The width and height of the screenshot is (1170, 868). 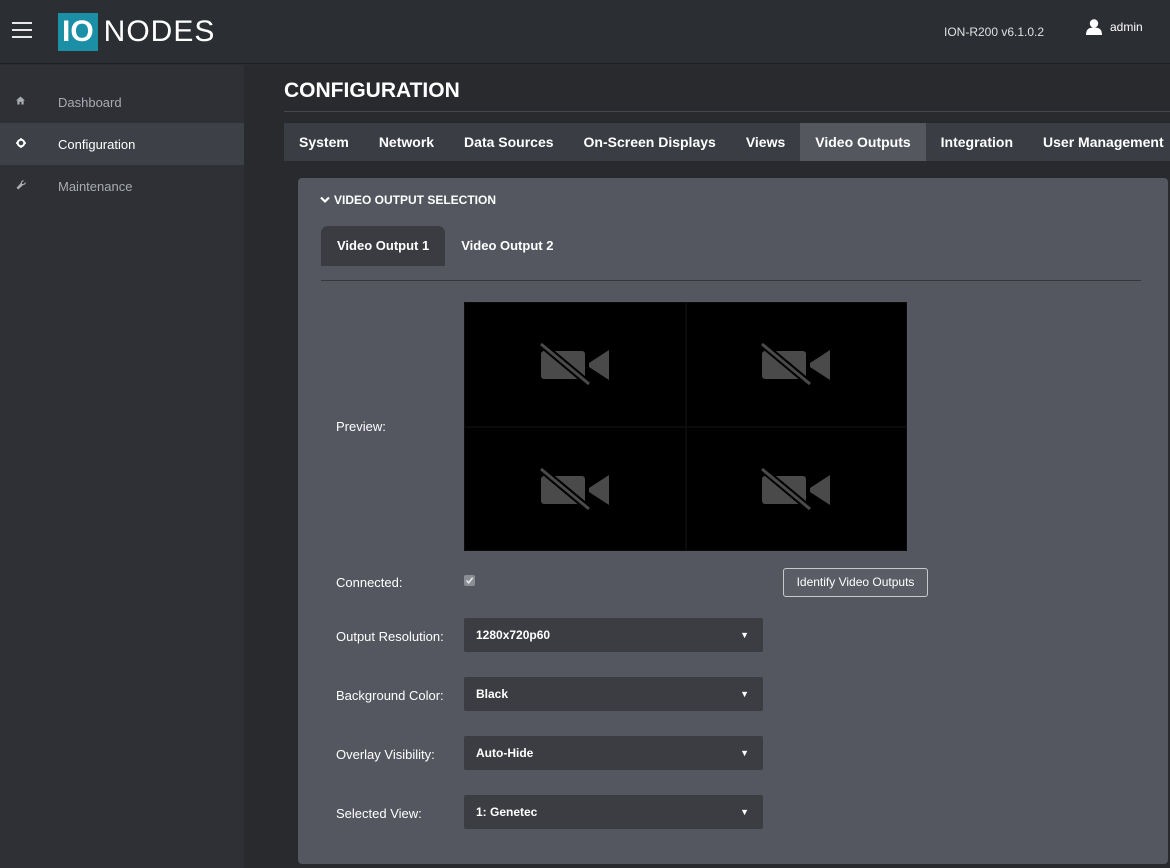 I want to click on output-subtabs: Video Output 1 Video Output 2, so click(x=445, y=246).